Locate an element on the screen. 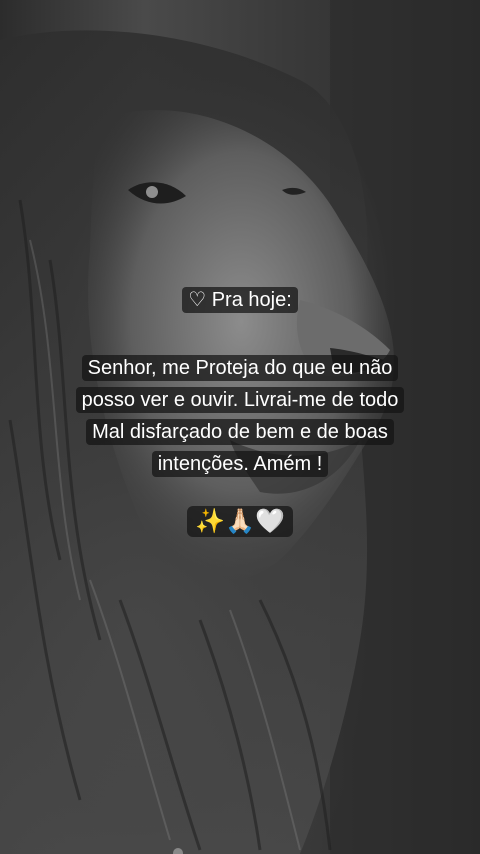 This screenshot has width=480, height=854. emoji-sticker: ✨🙏🏻🤍 is located at coordinates (240, 522).